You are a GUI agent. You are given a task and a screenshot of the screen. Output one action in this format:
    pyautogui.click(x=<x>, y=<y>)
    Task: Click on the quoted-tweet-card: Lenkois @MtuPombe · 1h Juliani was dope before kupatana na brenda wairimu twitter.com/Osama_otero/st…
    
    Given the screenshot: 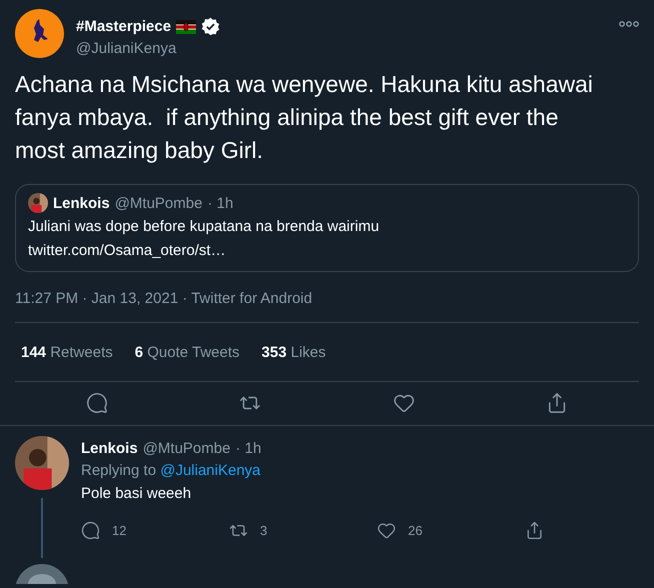 What is the action you would take?
    pyautogui.click(x=327, y=228)
    